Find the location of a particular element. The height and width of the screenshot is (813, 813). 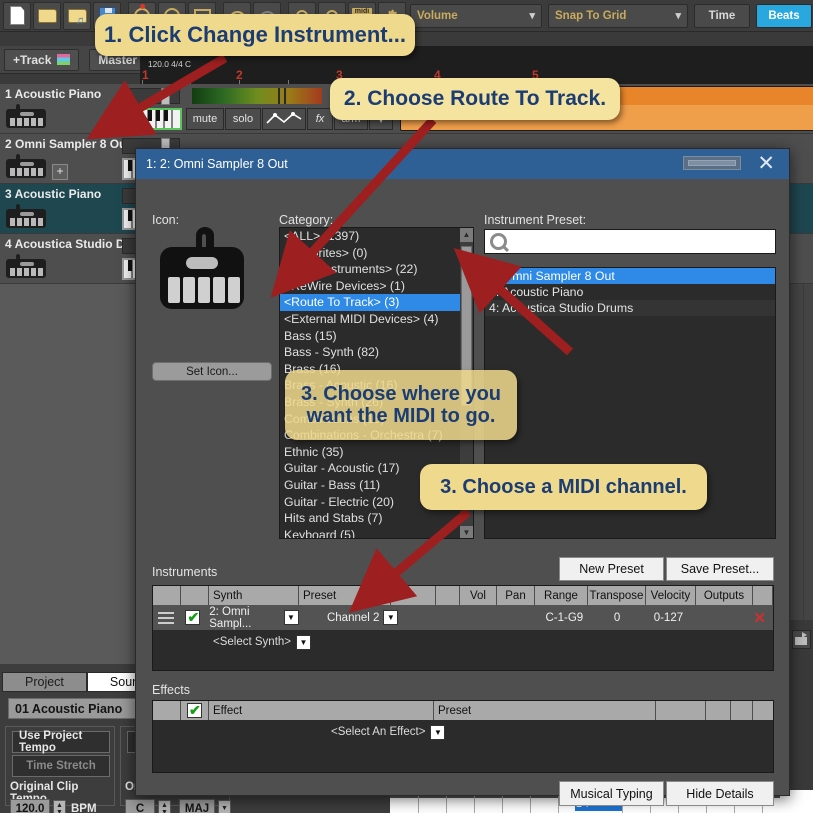

category-label: Category: is located at coordinates (306, 220).